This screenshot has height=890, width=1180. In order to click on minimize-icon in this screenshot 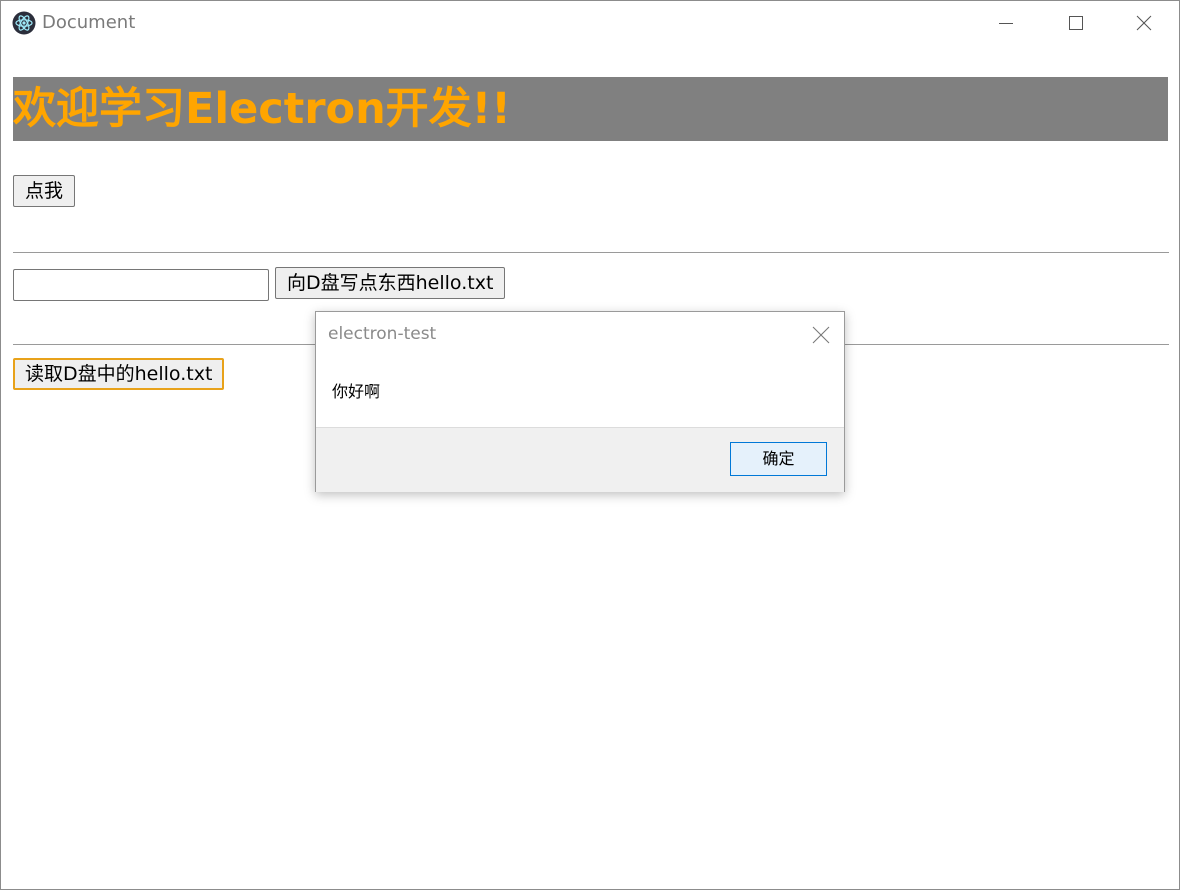, I will do `click(1006, 23)`.